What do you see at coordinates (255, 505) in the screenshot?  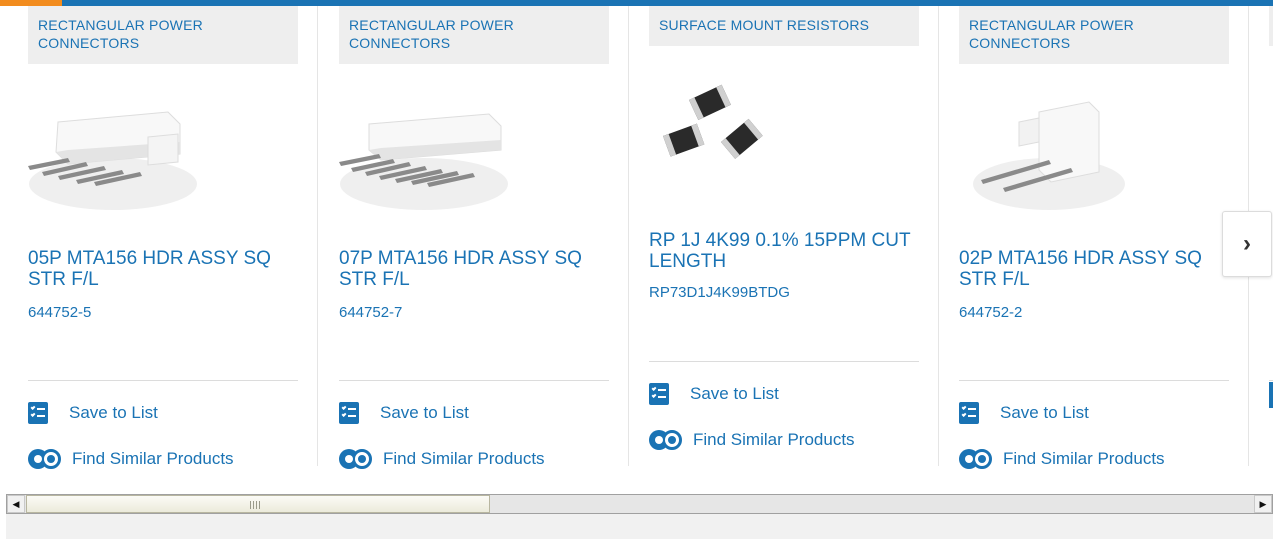 I see `scrollbar-grip` at bounding box center [255, 505].